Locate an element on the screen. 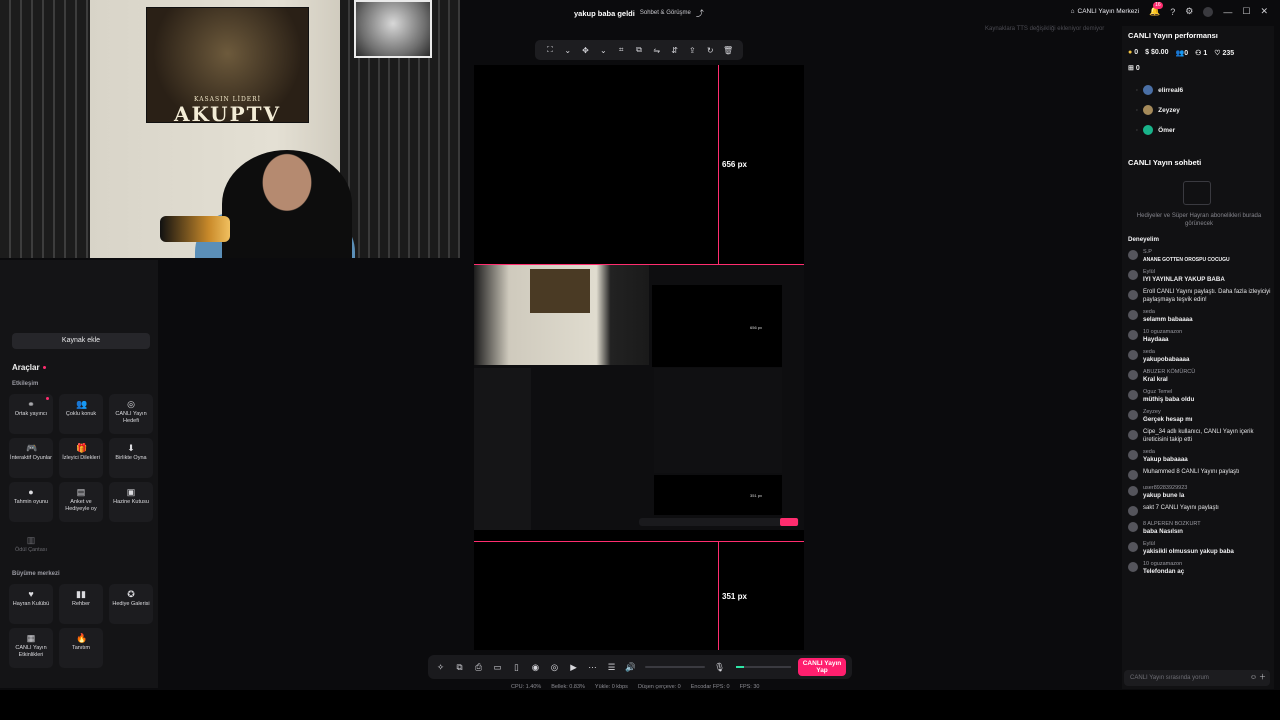  multi-guest-icon: 👥 is located at coordinates (82, 404).